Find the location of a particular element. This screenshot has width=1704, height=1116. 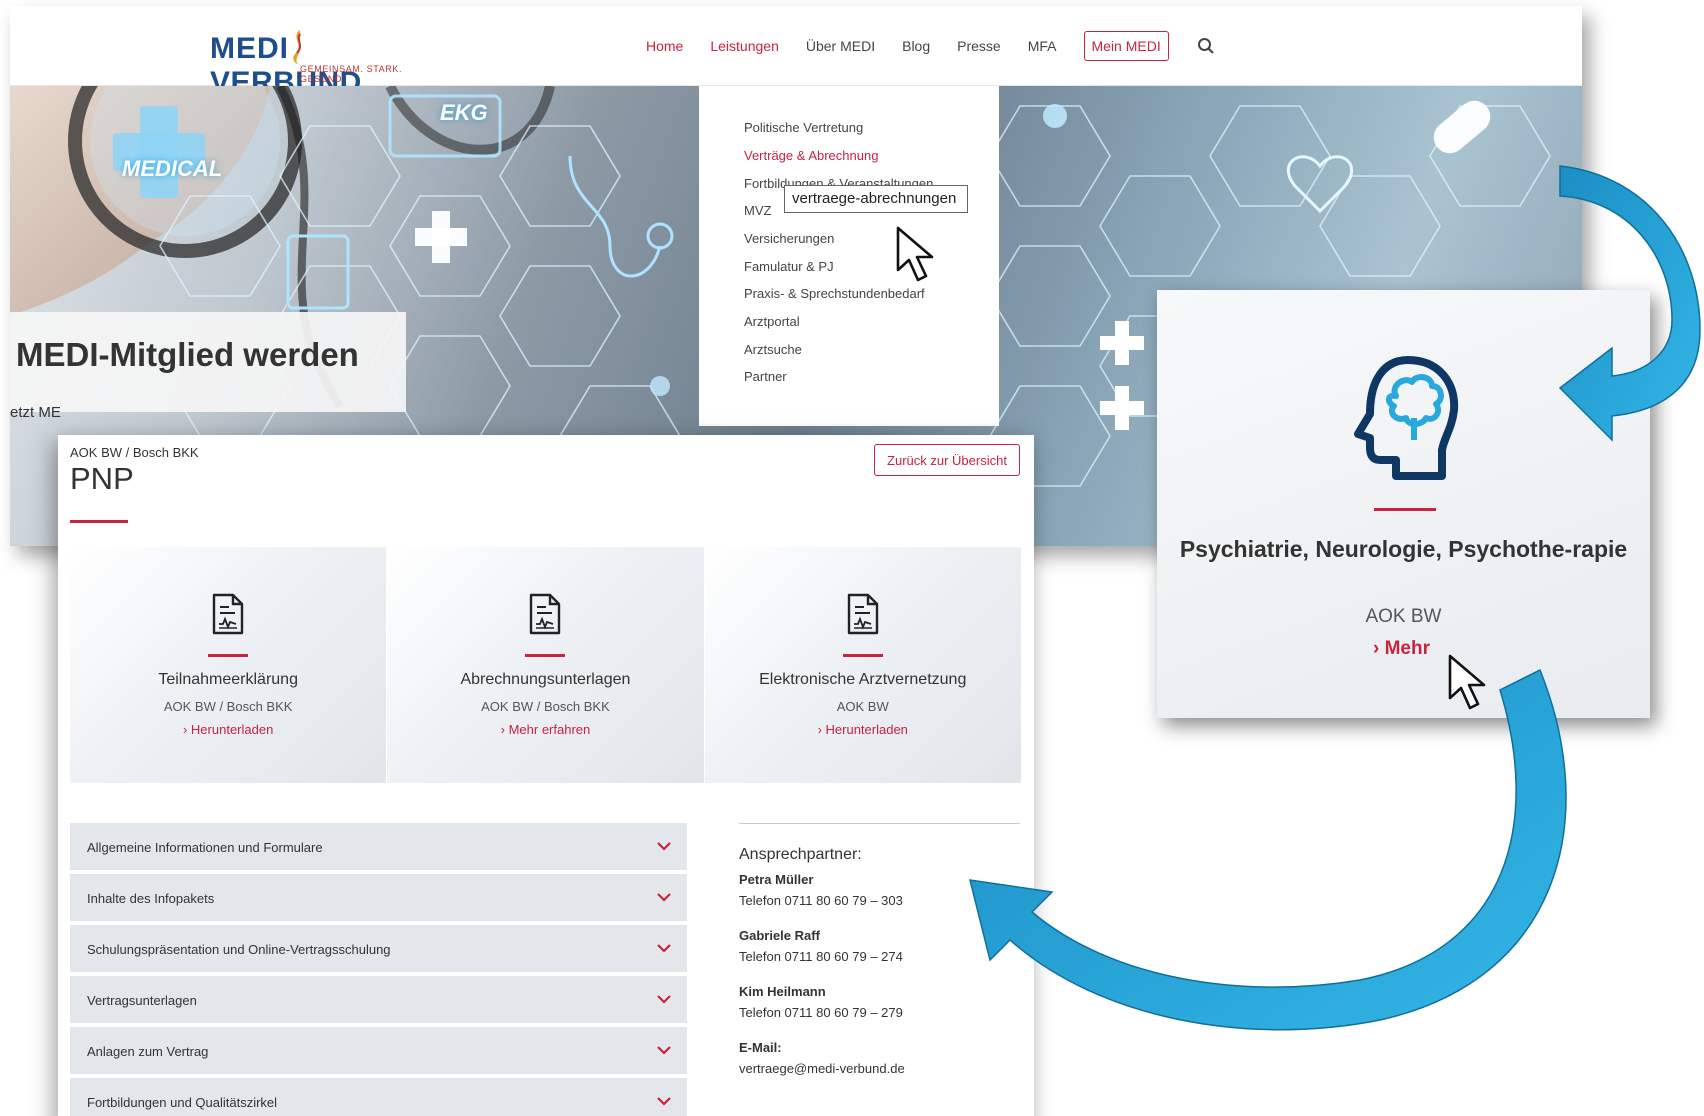

member-subtext: etzt ME is located at coordinates (35, 412).